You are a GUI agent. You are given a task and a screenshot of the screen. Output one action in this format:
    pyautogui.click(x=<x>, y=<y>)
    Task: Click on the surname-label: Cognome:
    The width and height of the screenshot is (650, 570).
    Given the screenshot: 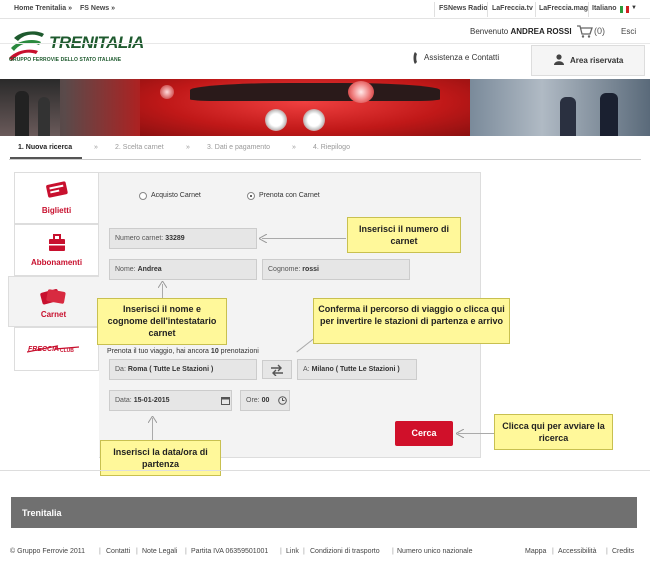 What is the action you would take?
    pyautogui.click(x=284, y=269)
    